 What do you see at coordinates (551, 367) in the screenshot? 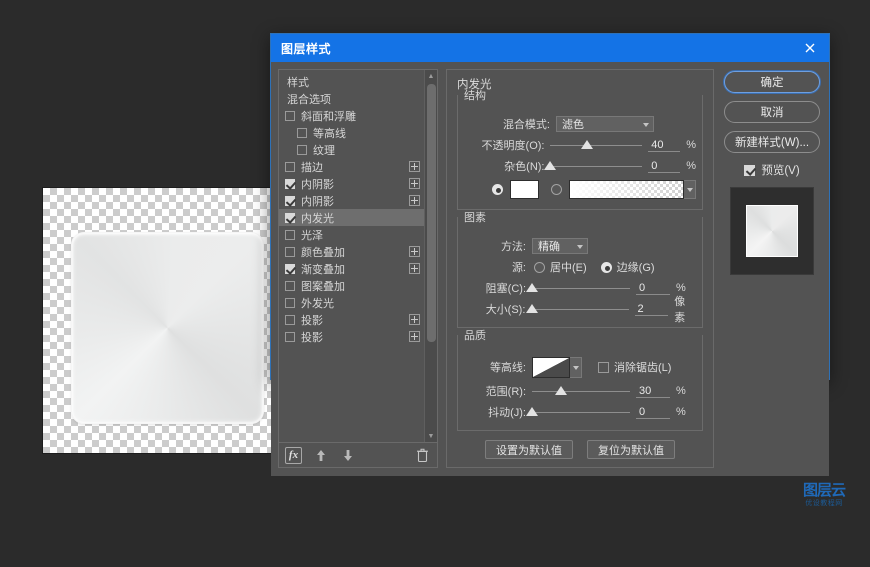
I see `contour-preview` at bounding box center [551, 367].